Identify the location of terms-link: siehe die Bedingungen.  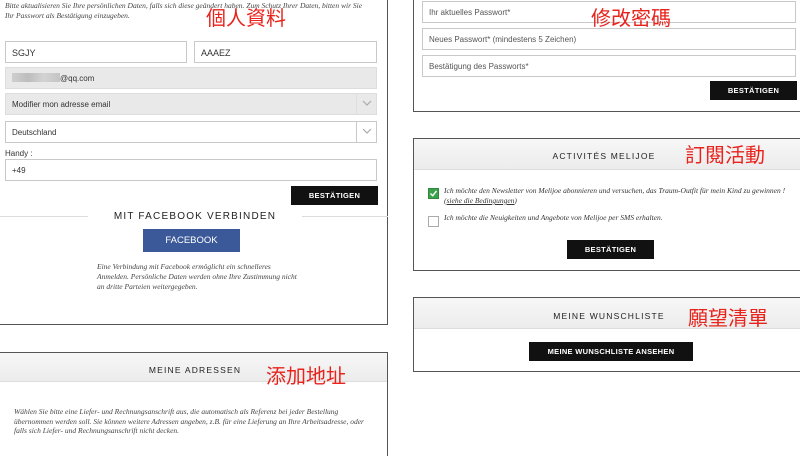
(481, 200).